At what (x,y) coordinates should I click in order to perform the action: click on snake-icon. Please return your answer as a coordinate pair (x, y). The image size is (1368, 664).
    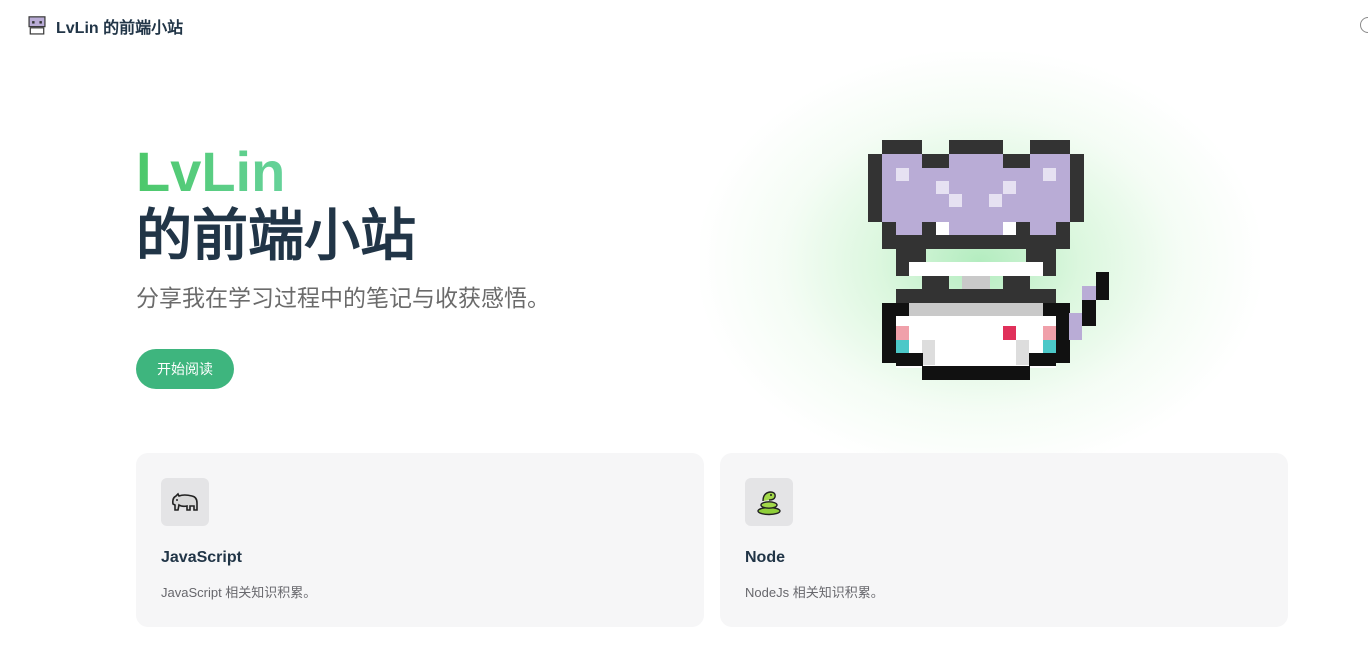
    Looking at the image, I should click on (769, 502).